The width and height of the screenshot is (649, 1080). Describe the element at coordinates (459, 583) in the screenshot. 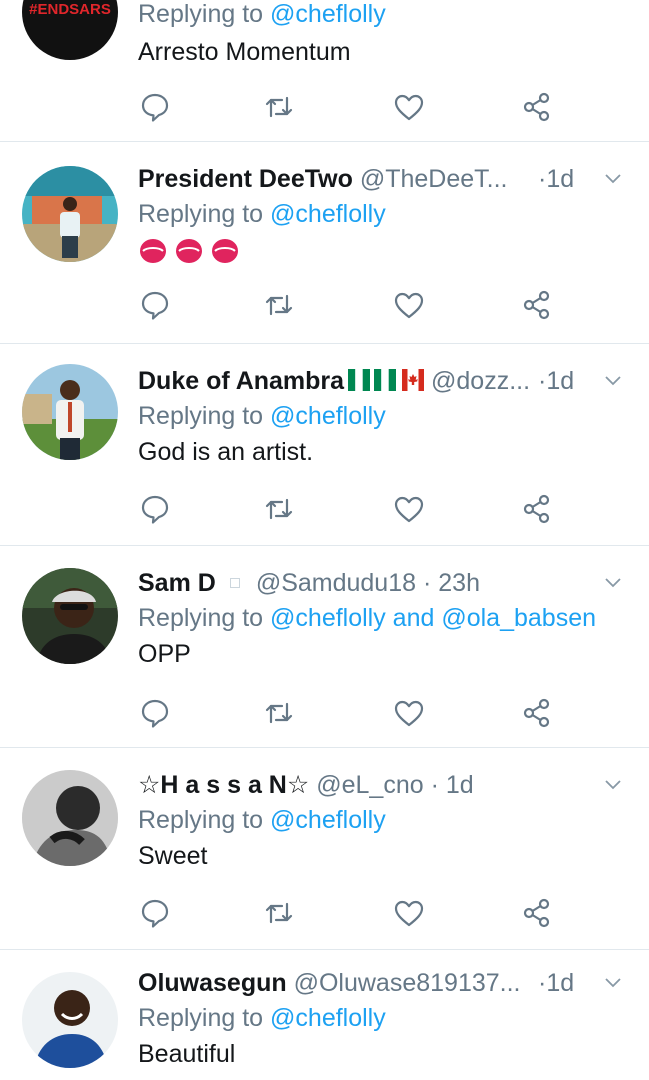

I see `timestamp: 23h` at that location.